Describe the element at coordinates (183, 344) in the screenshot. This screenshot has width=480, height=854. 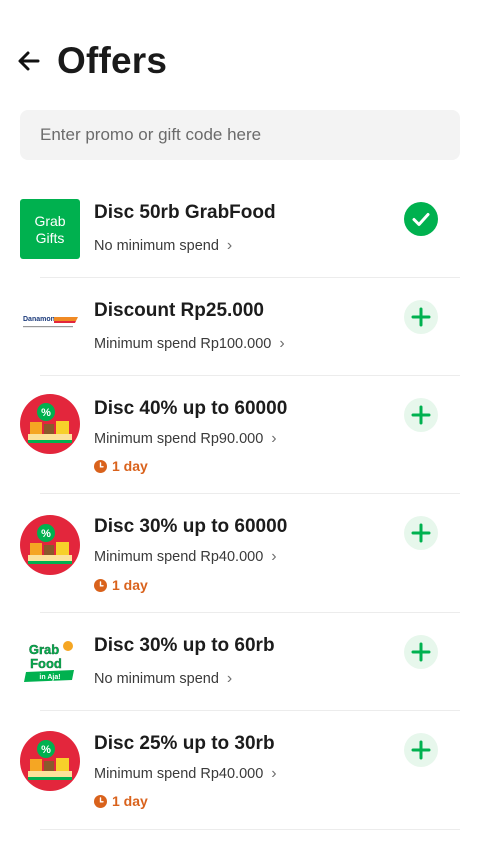
I see `offer-subtitle: Minimum spend Rp100.000` at that location.